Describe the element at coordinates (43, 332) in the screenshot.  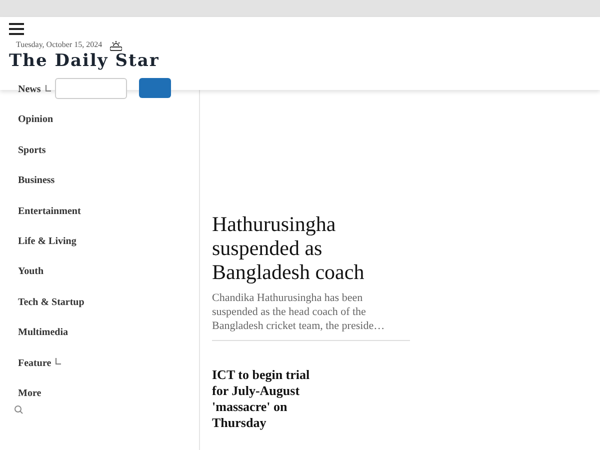
I see `nav-link: Multimedia` at that location.